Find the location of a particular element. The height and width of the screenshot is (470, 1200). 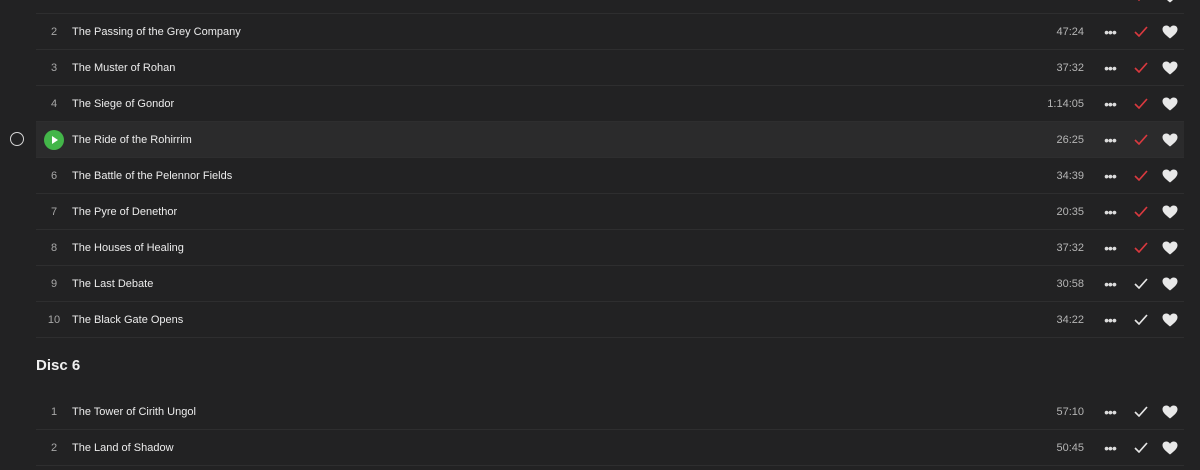

play-icon is located at coordinates (54, 139).